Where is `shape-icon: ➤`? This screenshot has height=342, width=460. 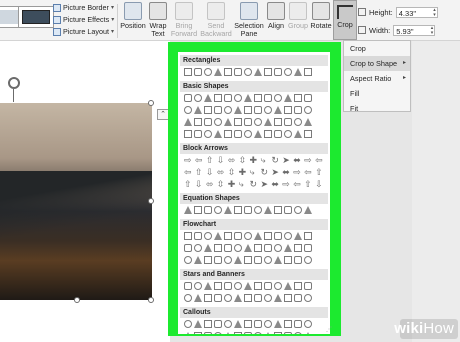
shape-icon: ➤ is located at coordinates (286, 160).